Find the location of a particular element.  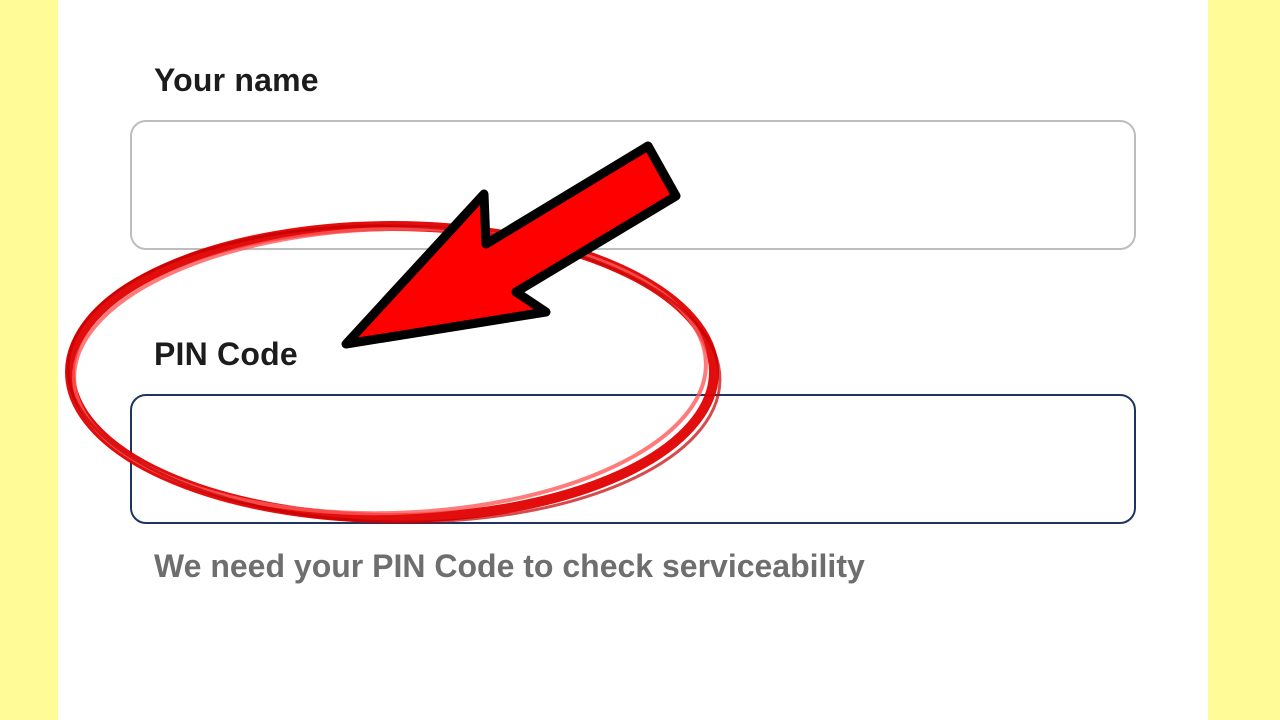

pin-code-input is located at coordinates (633, 459).